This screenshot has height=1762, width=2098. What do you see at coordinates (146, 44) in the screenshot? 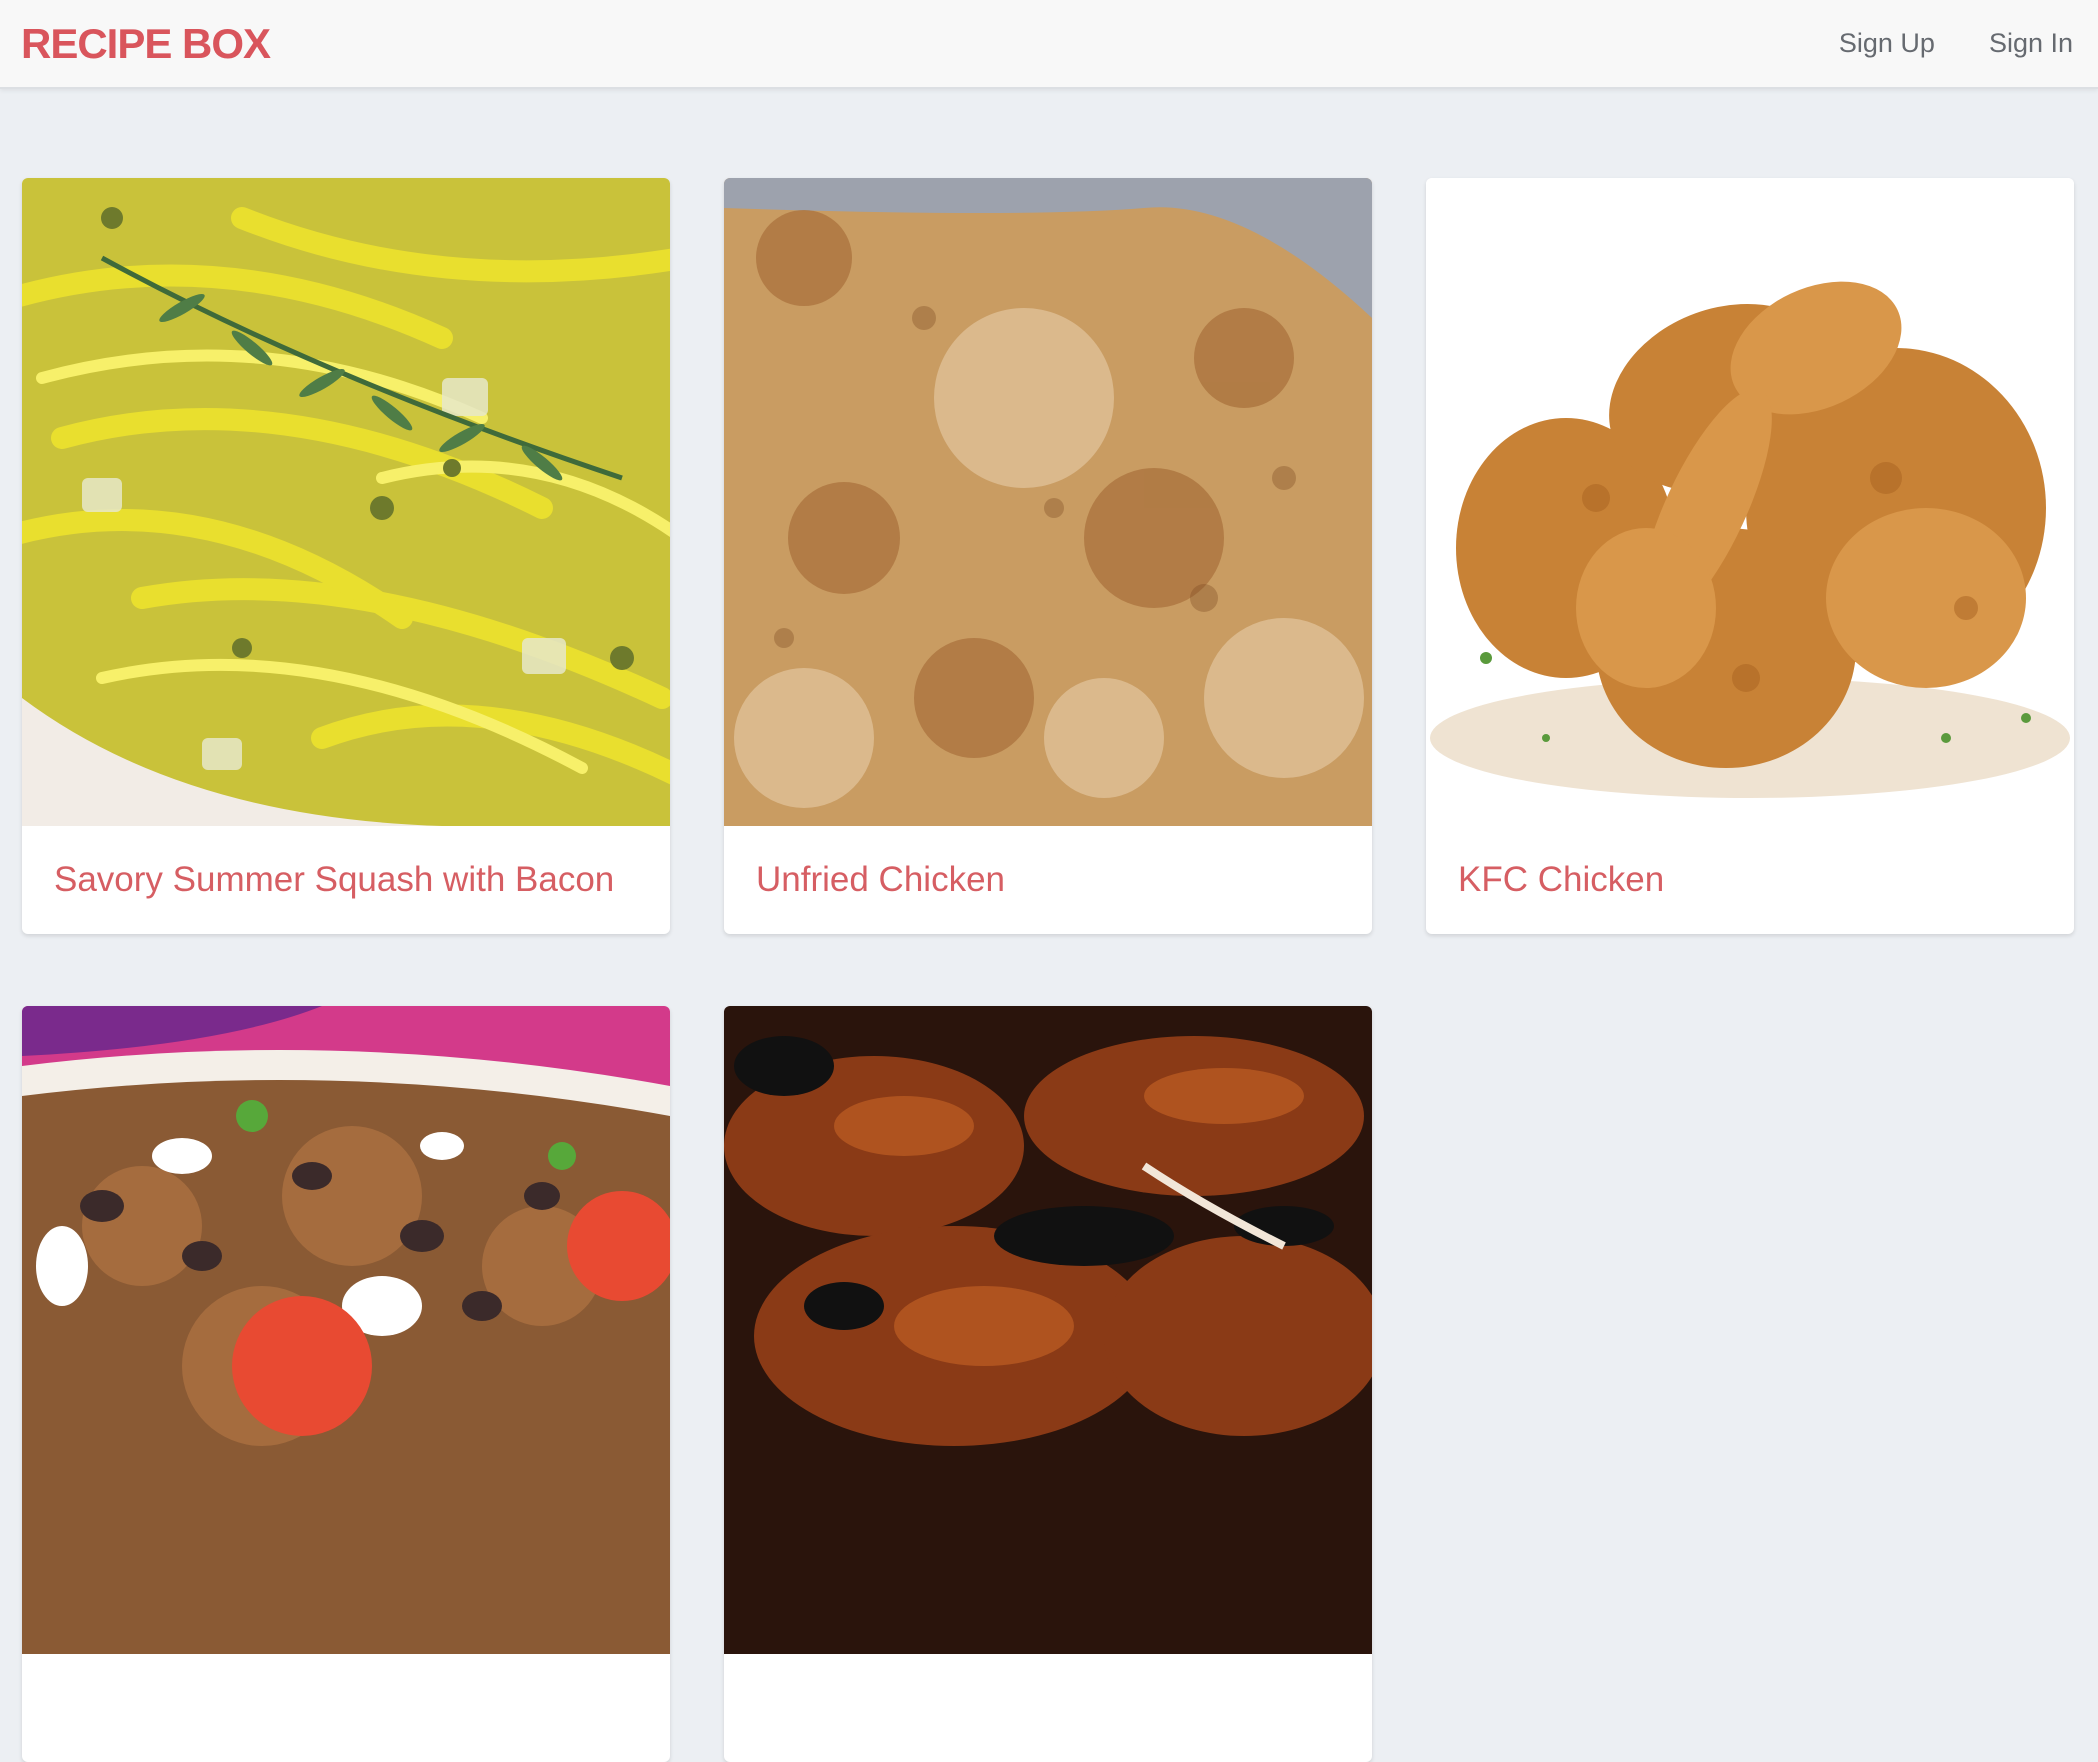
I see `brand-logo: RECIPE BOX` at bounding box center [146, 44].